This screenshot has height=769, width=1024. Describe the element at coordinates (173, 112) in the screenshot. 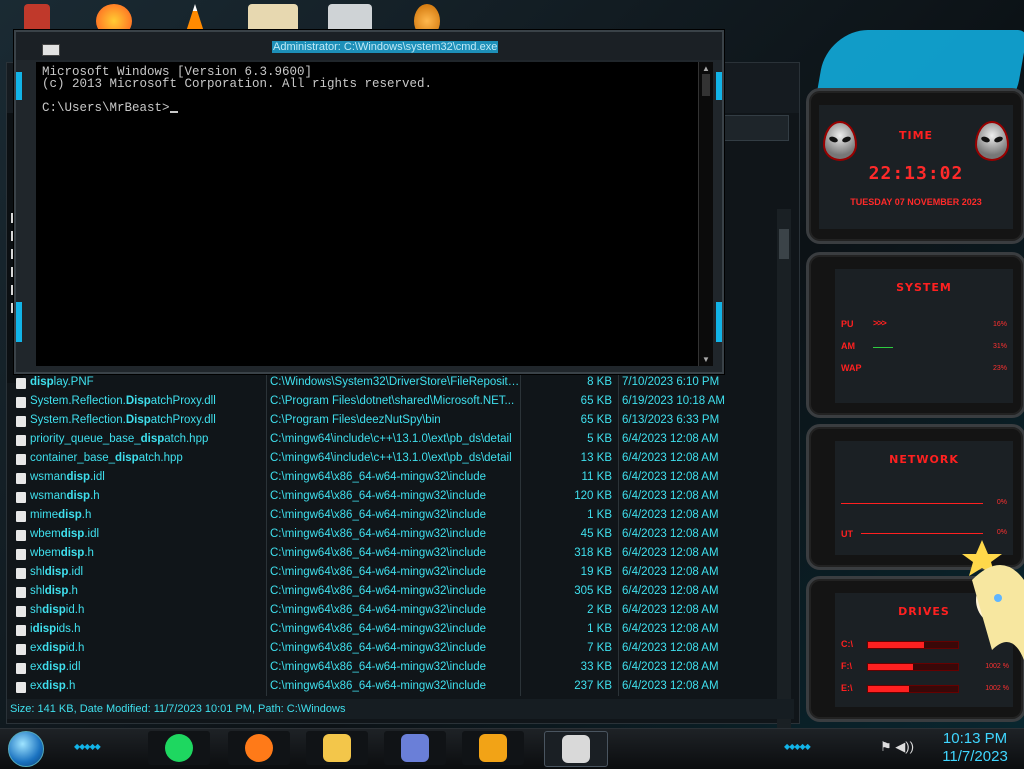

I see `text-cursor` at that location.